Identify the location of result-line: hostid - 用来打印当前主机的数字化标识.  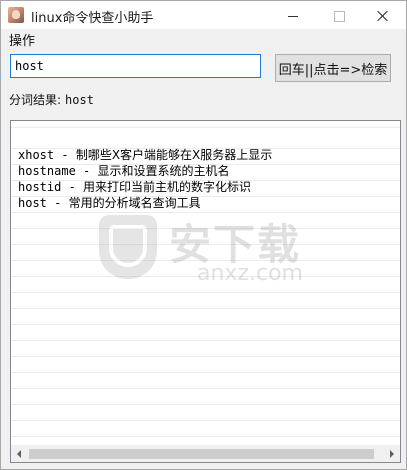
(145, 187).